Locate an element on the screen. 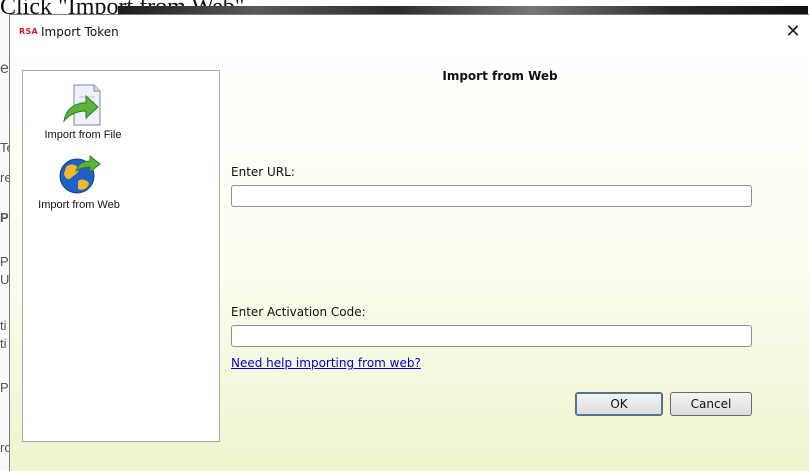 This screenshot has width=809, height=471. import-file-icon is located at coordinates (82, 105).